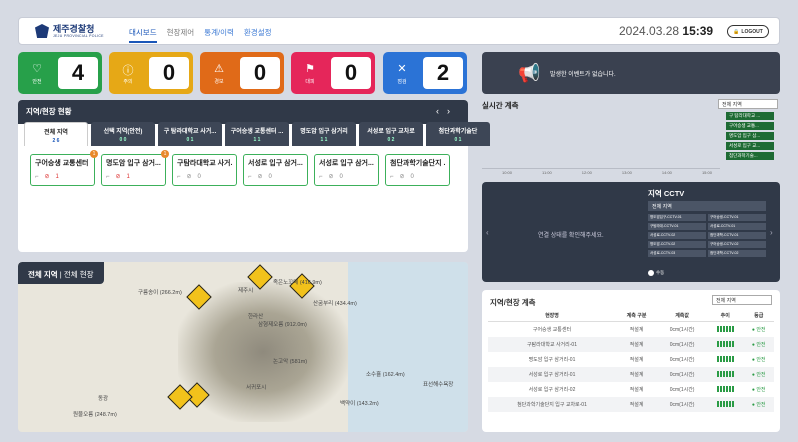 The height and width of the screenshot is (442, 798). What do you see at coordinates (737, 244) in the screenshot?
I see `cctv-item: 구어승생-CCTV-02` at bounding box center [737, 244].